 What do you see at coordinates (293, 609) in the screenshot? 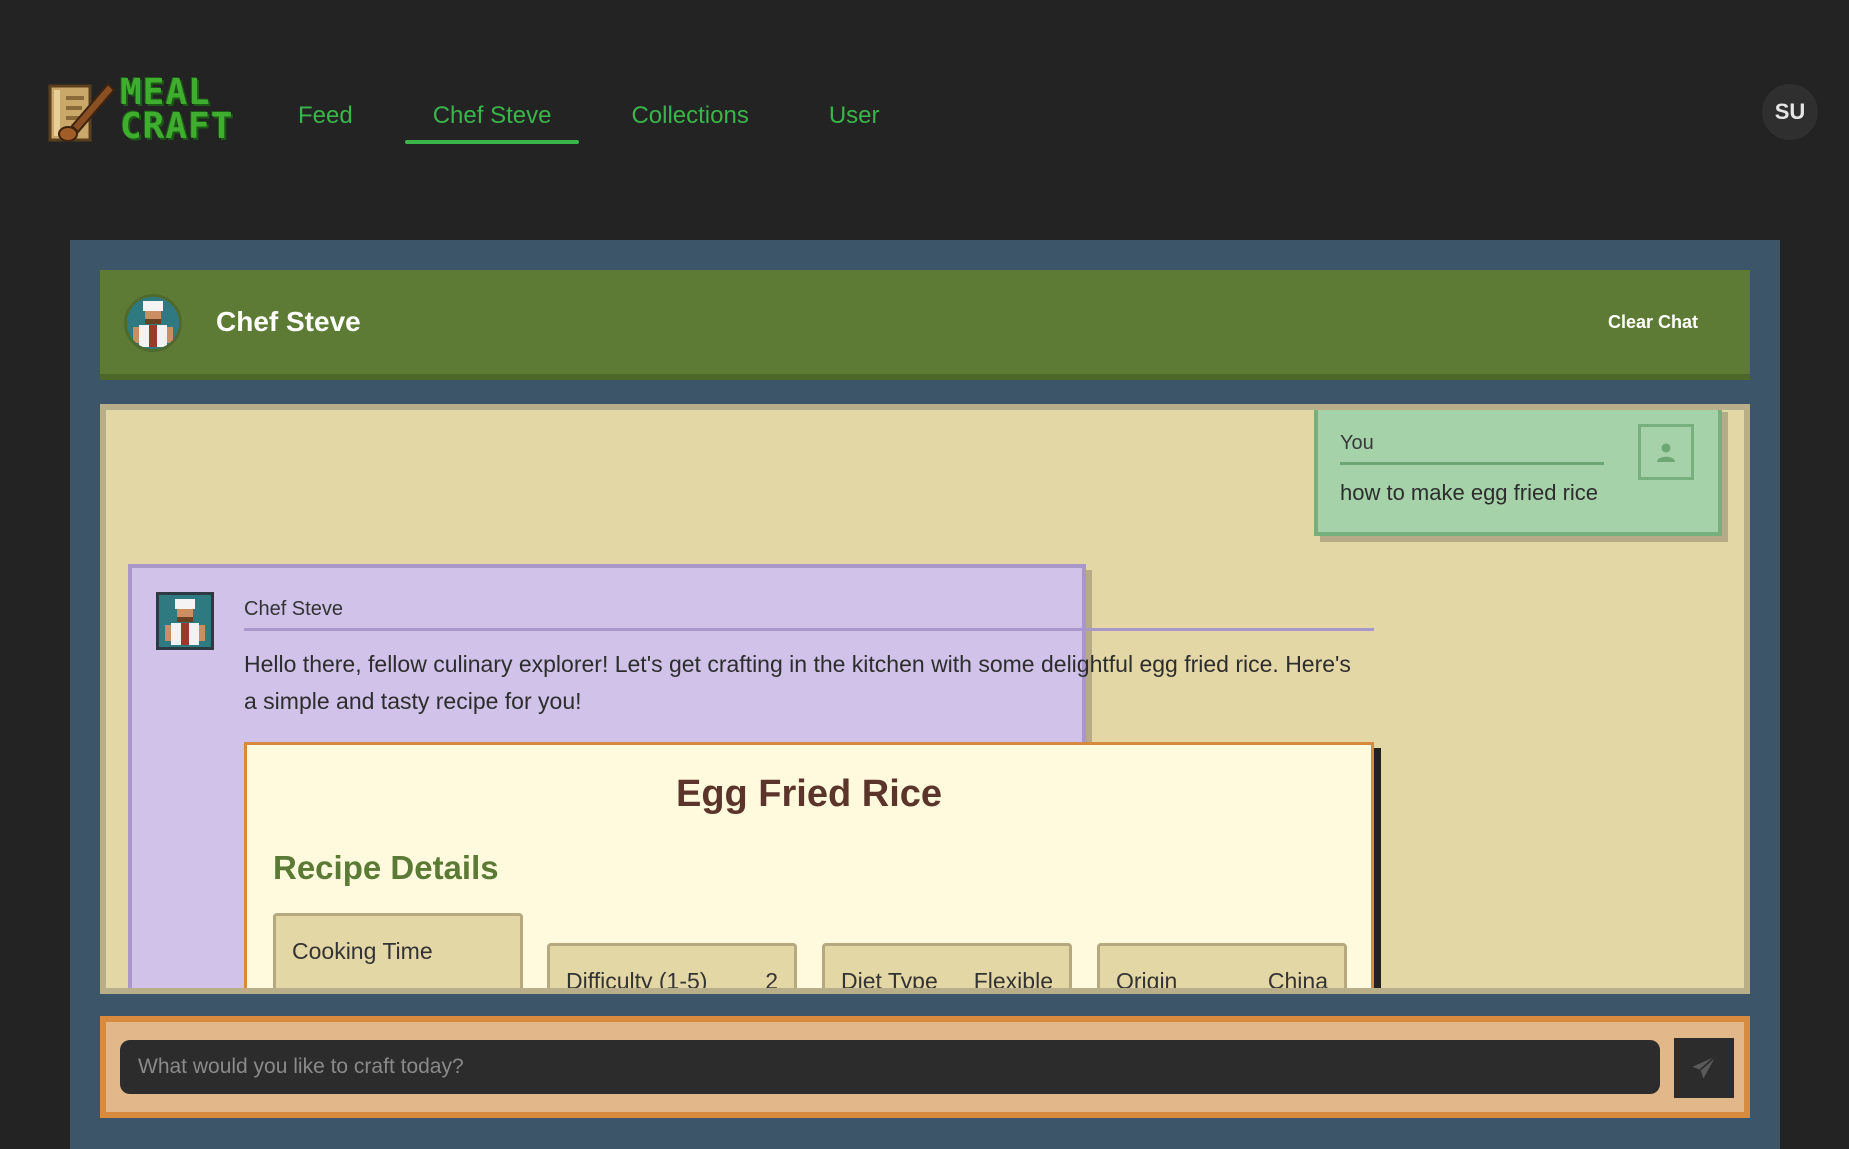
I see `message-sender: Chef Steve` at bounding box center [293, 609].